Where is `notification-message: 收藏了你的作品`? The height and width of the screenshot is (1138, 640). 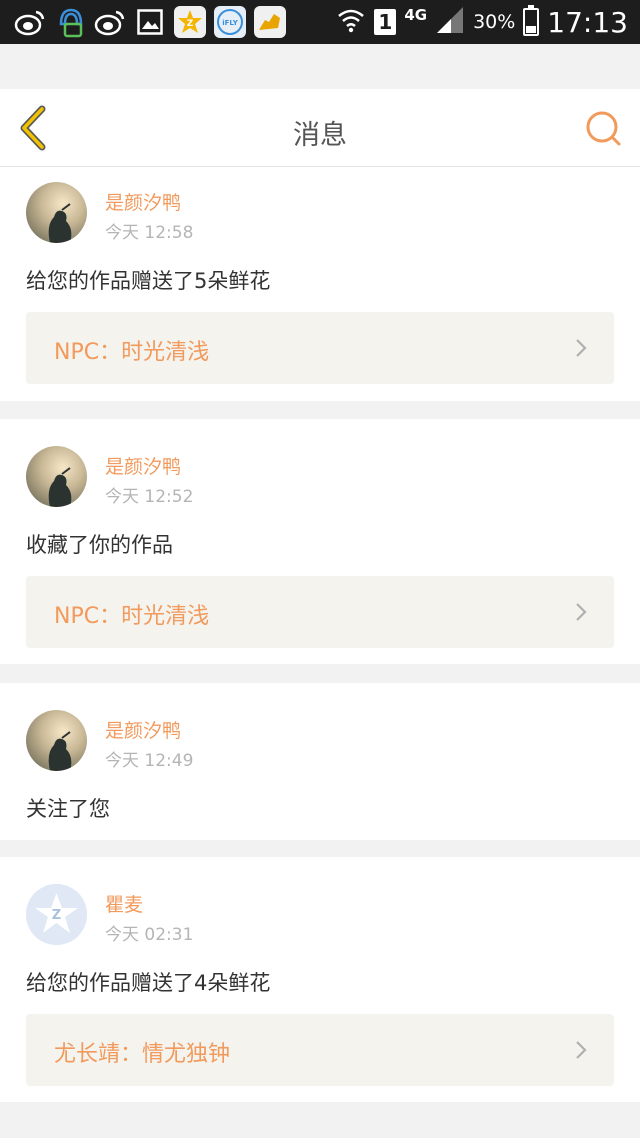
notification-message: 收藏了你的作品 is located at coordinates (99, 545).